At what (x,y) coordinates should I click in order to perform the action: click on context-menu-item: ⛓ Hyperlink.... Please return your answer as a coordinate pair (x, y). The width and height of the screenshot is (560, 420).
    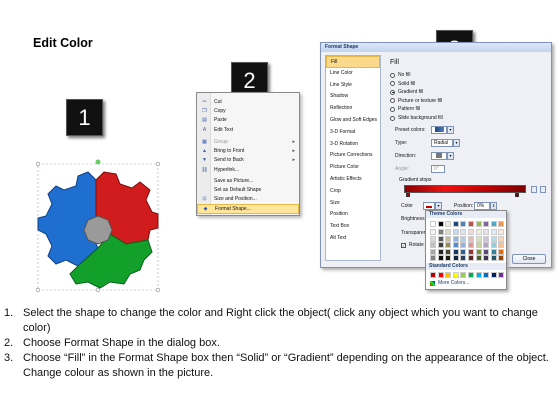
    Looking at the image, I should click on (248, 169).